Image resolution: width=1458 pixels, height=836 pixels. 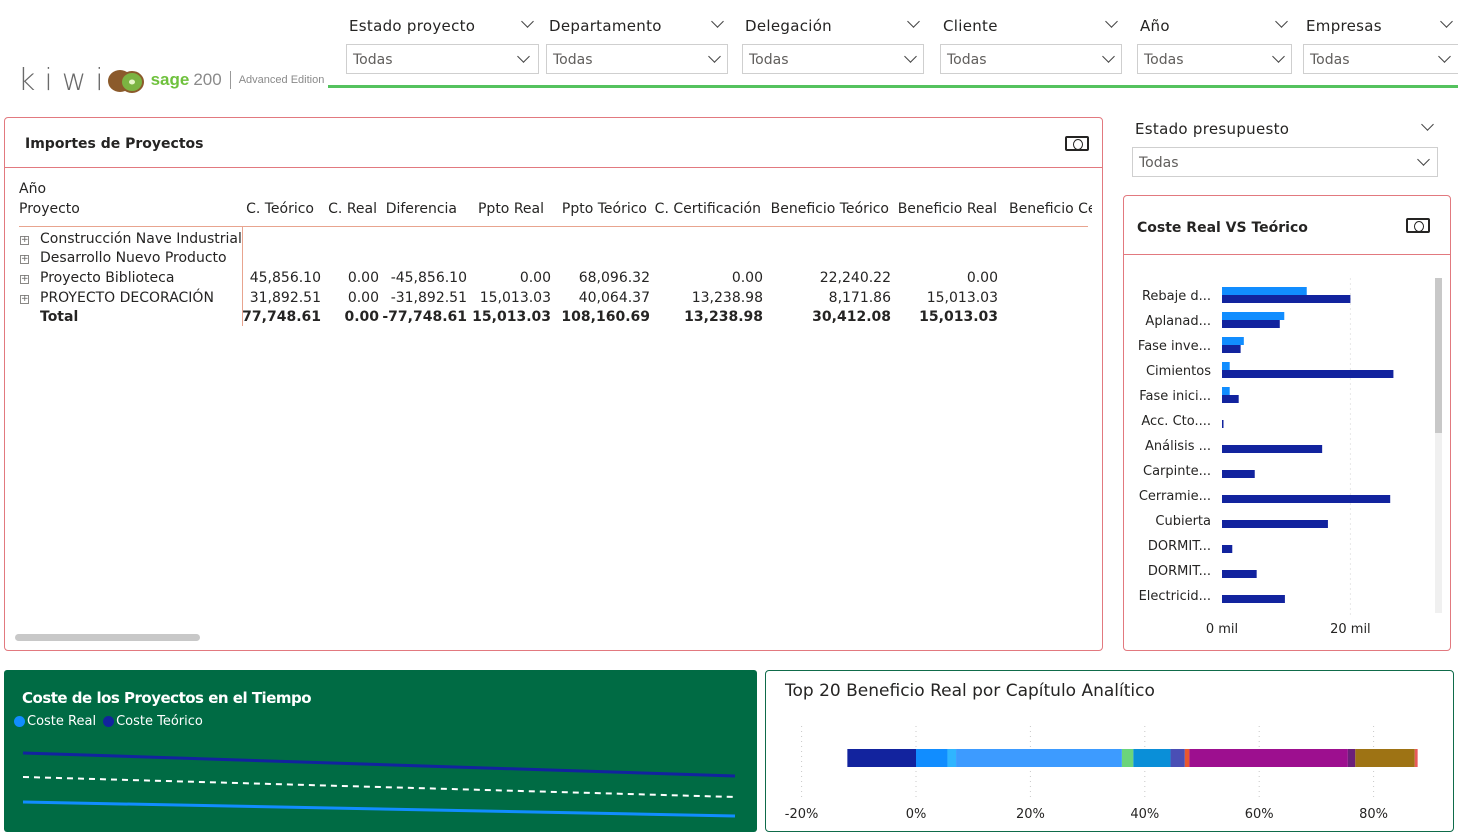 What do you see at coordinates (511, 209) in the screenshot?
I see `column-header: Ppto Real` at bounding box center [511, 209].